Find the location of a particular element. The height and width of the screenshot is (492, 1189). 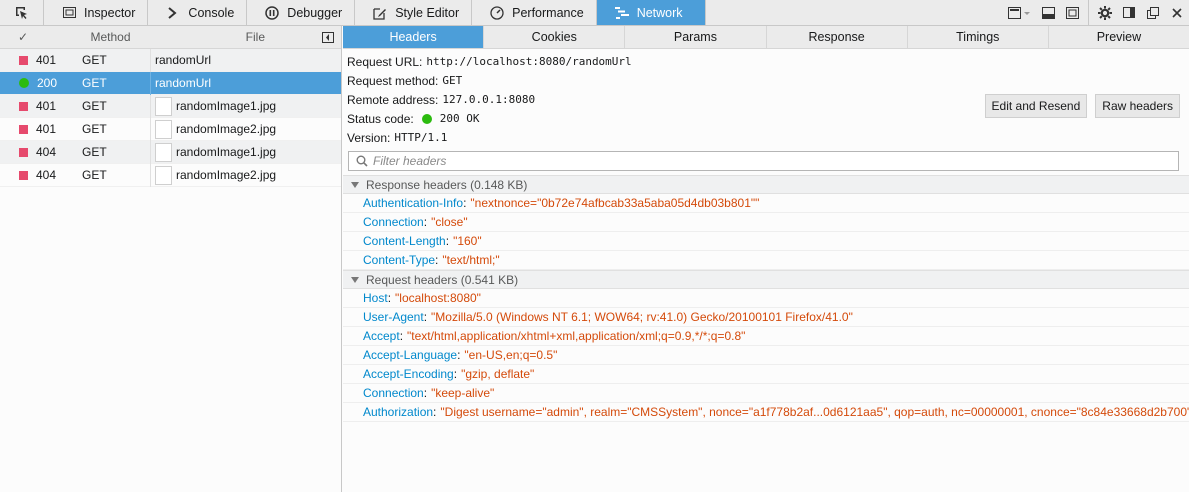

request-row: 200 GET randomUrl is located at coordinates (170, 83).